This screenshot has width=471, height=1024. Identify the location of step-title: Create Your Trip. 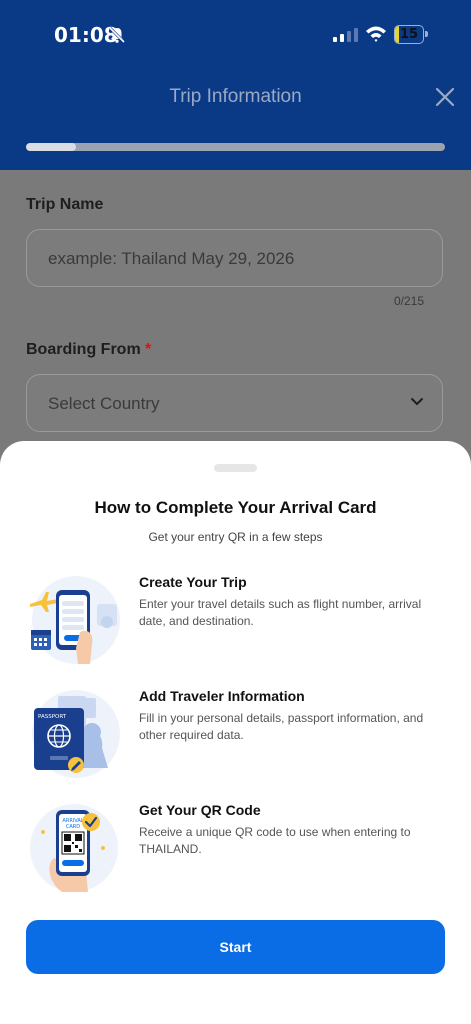
(193, 582).